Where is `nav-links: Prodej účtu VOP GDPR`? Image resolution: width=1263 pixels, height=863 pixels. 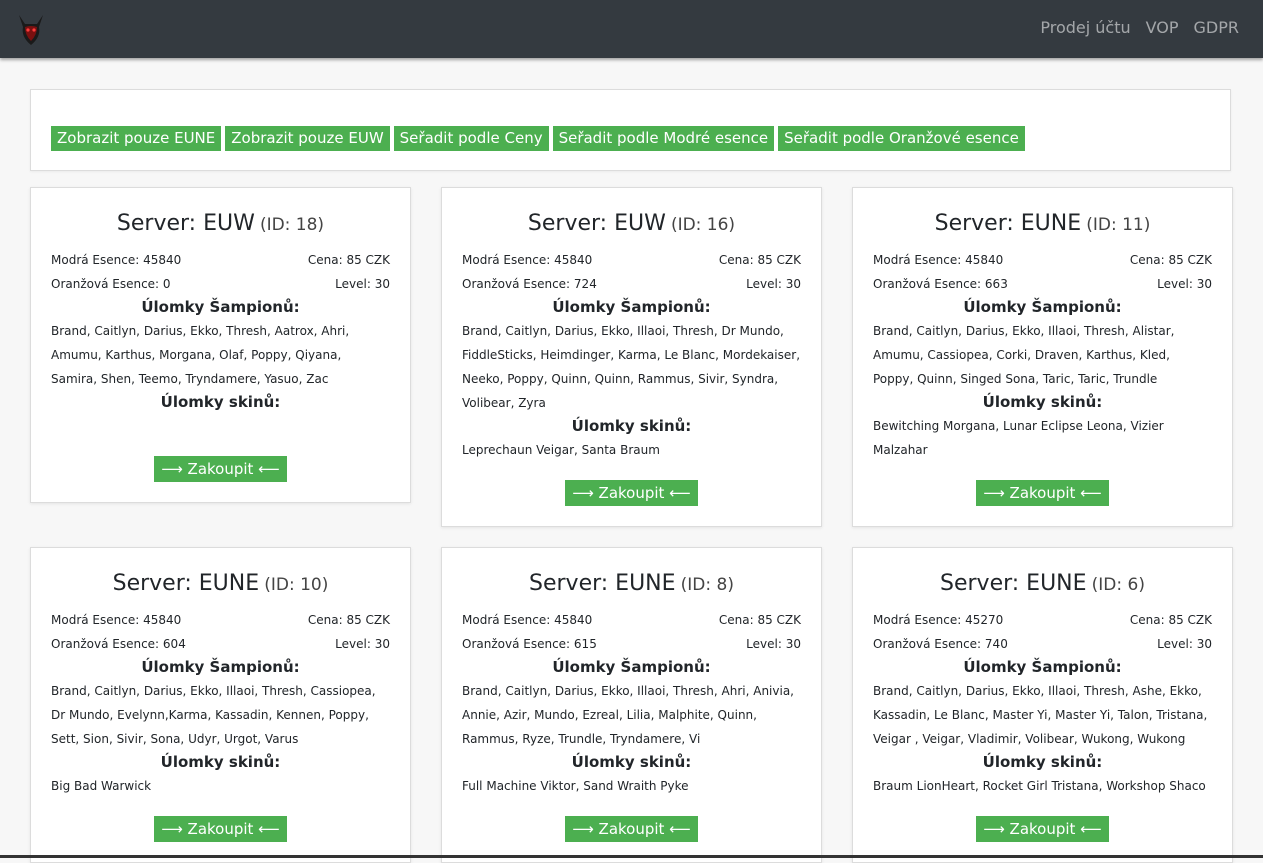 nav-links: Prodej účtu VOP GDPR is located at coordinates (1132, 28).